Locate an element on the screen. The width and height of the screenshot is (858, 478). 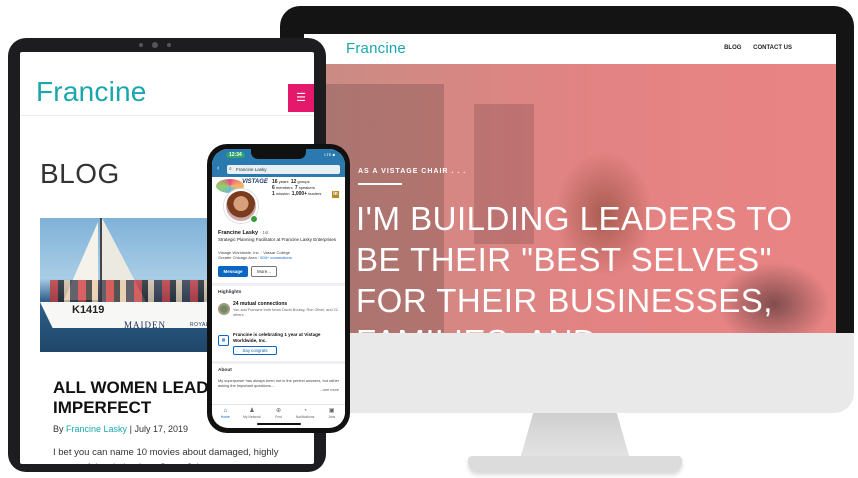
tab-jobs: ▣ Jobs is located at coordinates (332, 415).